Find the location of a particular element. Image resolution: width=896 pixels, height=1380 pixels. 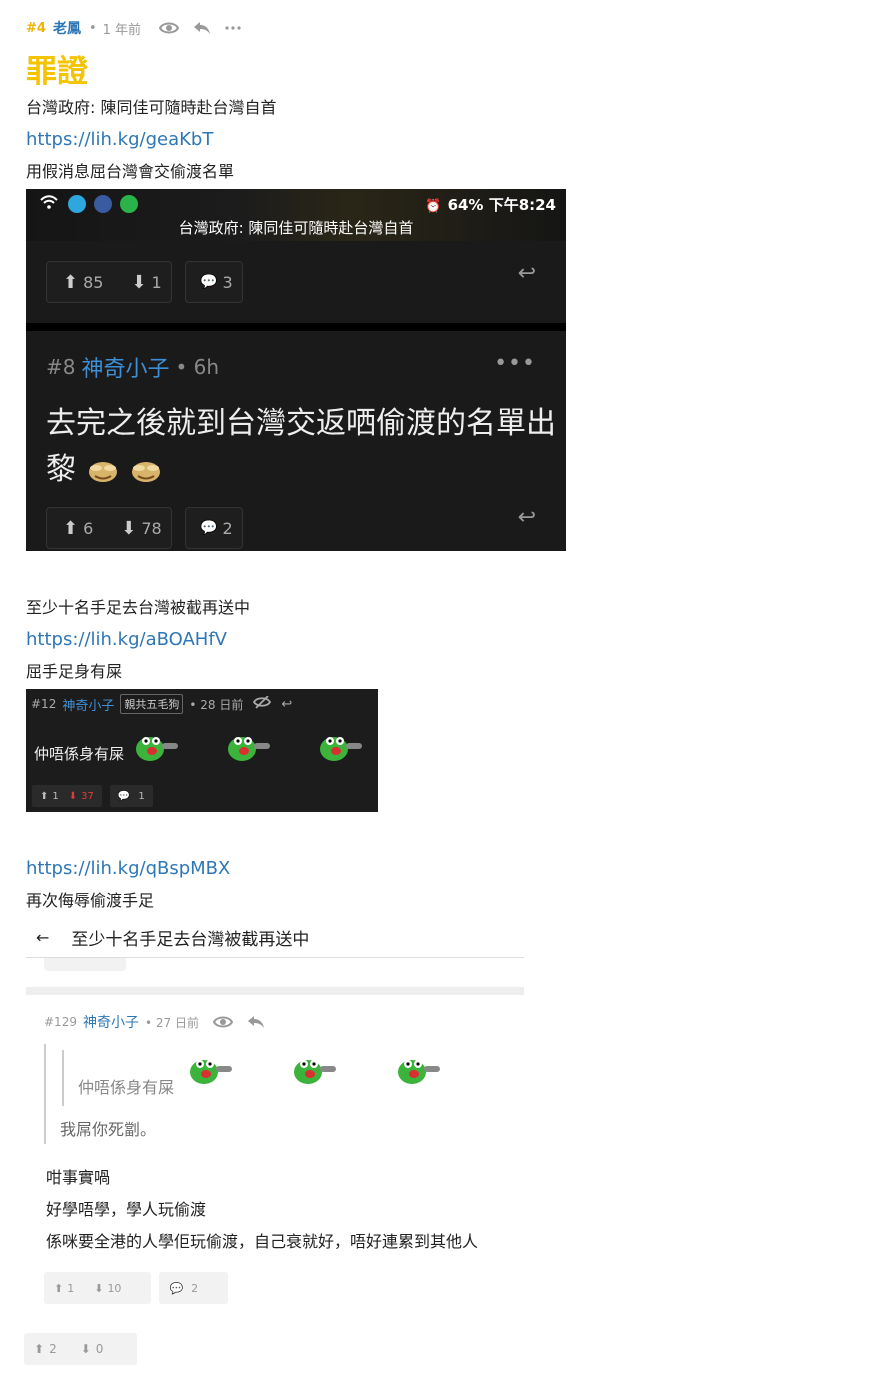

link: https://lih.kg/qBspMBX is located at coordinates (128, 869).